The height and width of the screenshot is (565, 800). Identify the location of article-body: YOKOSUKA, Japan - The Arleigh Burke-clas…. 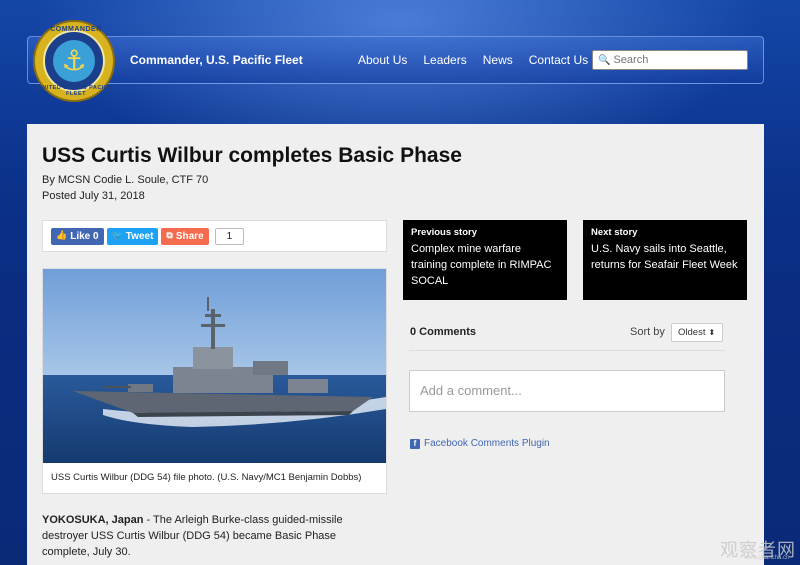
(202, 536).